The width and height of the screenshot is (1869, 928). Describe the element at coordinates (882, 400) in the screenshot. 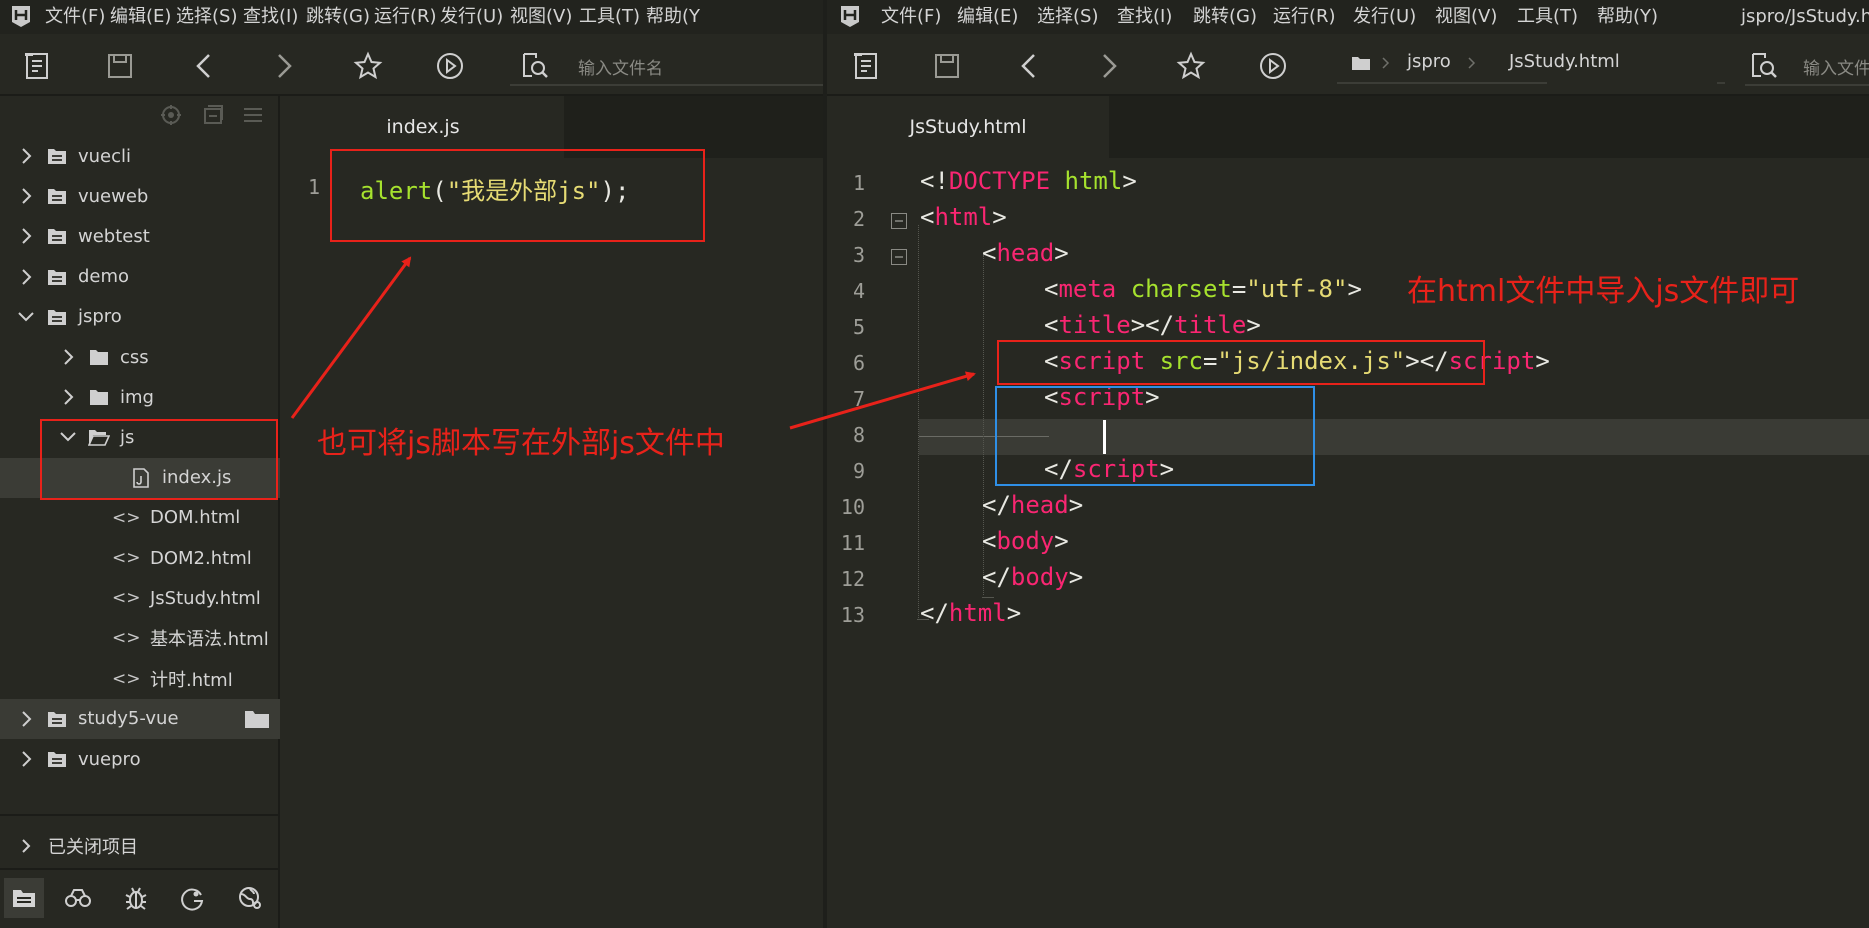

I see `arrow-to-script-src` at that location.